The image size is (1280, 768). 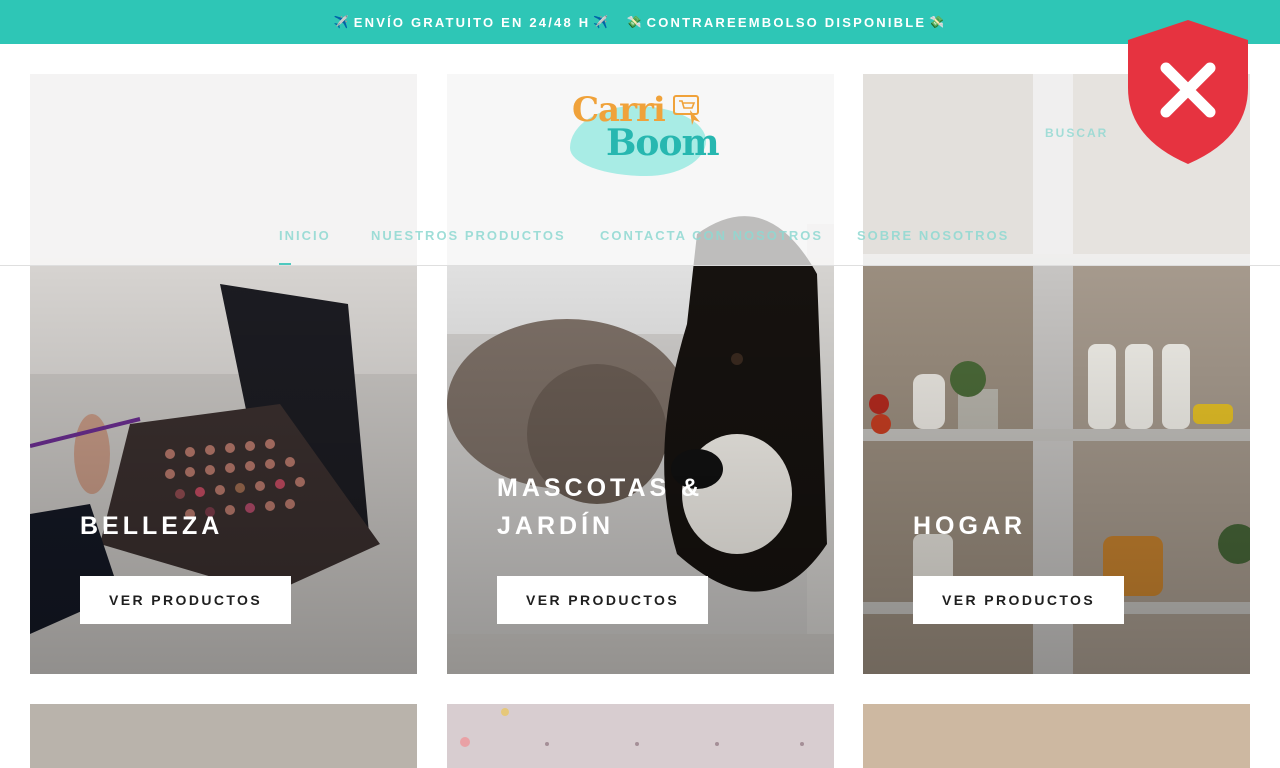 What do you see at coordinates (686, 110) in the screenshot?
I see `cart-icon` at bounding box center [686, 110].